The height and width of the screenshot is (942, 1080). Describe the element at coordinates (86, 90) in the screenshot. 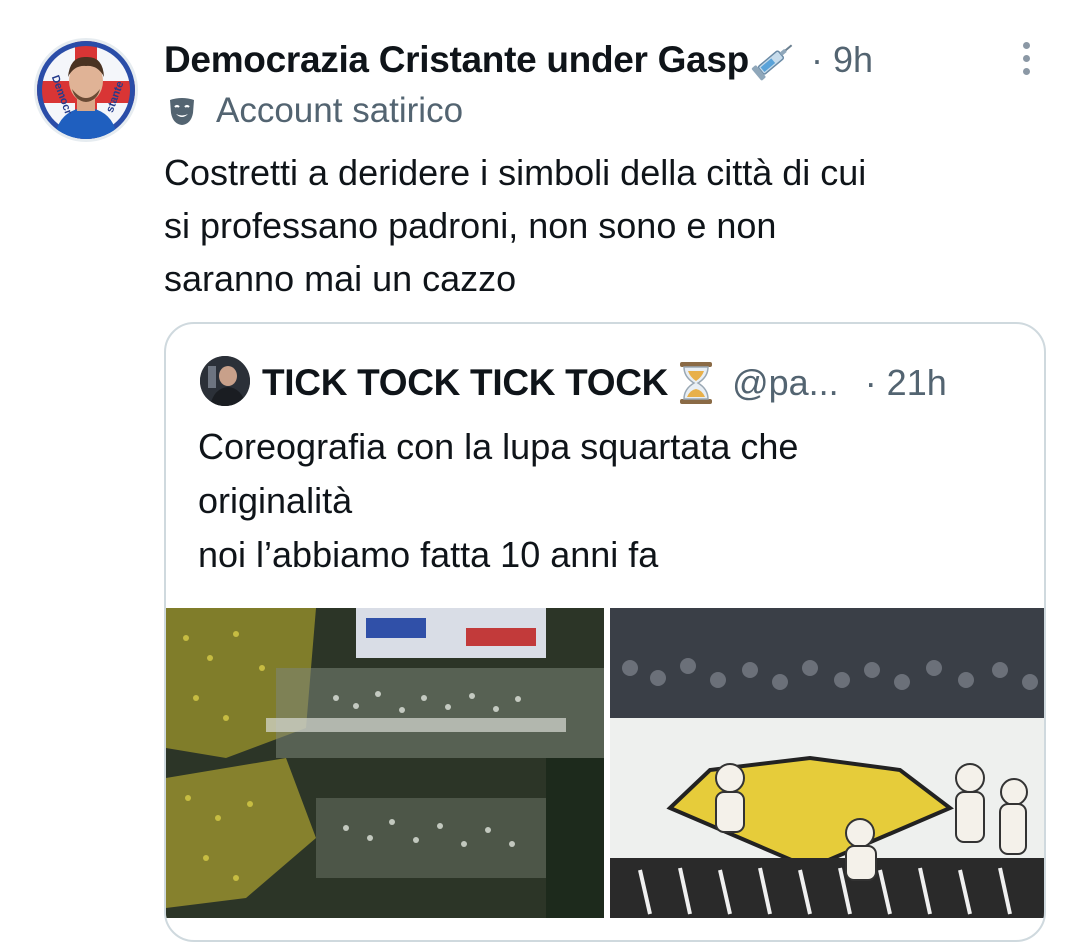

I see `author-avatar: Democr stante` at that location.